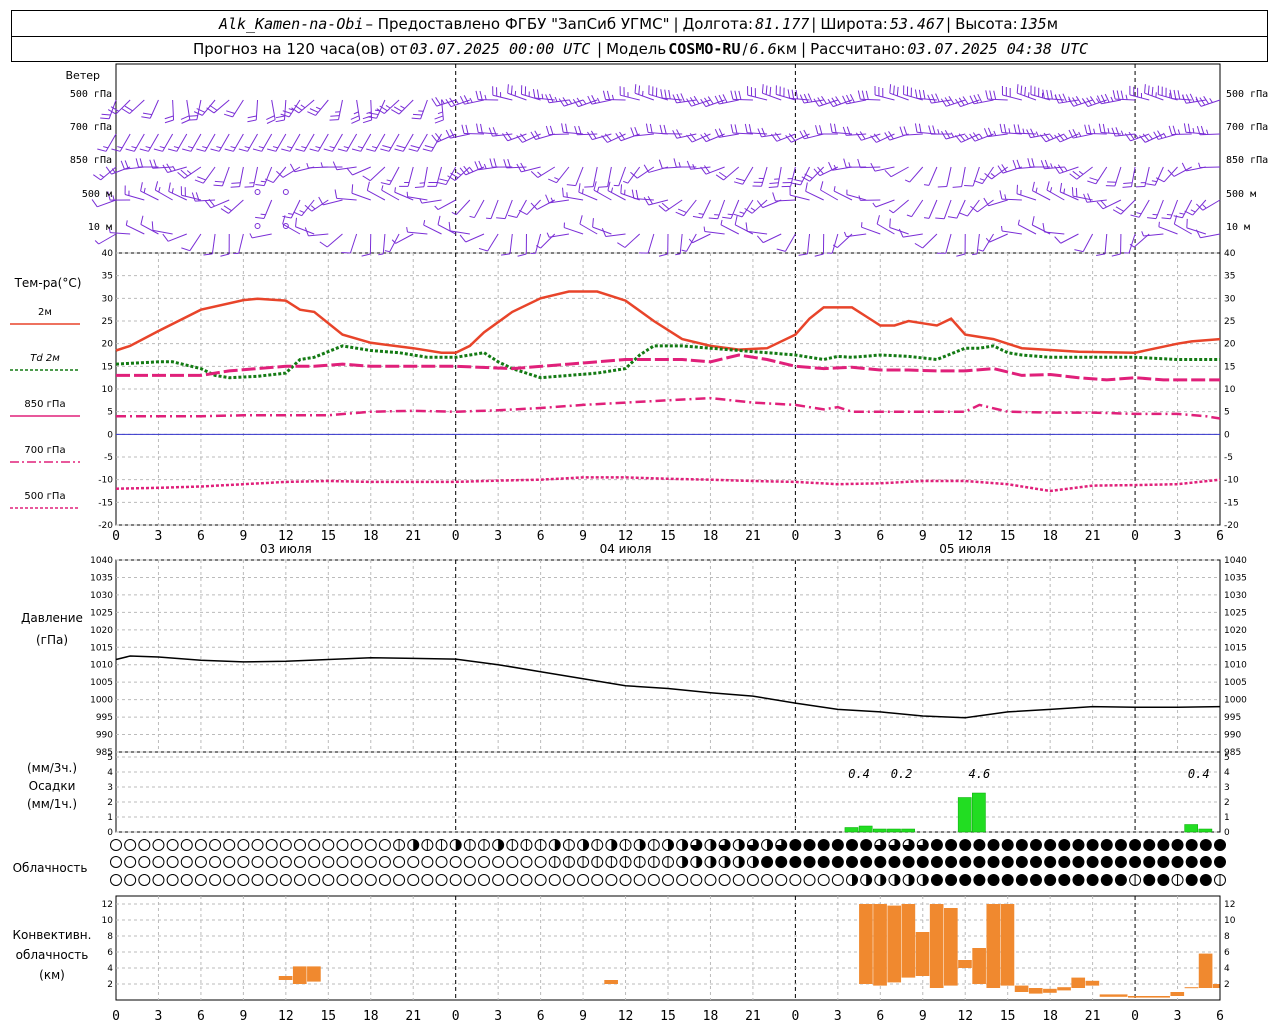 The image size is (1280, 1024). What do you see at coordinates (865, 829) in the screenshot?
I see `precip-bar` at bounding box center [865, 829].